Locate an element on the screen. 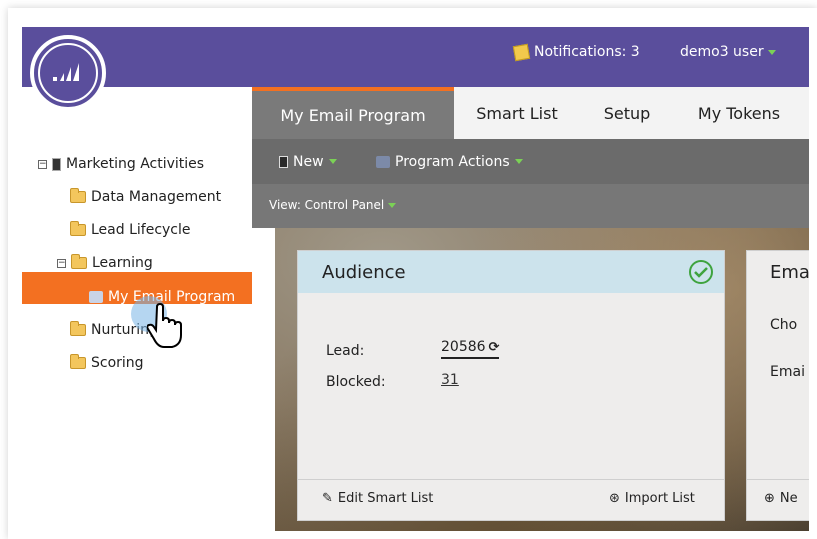  audience-card-header: Audience is located at coordinates (511, 272).